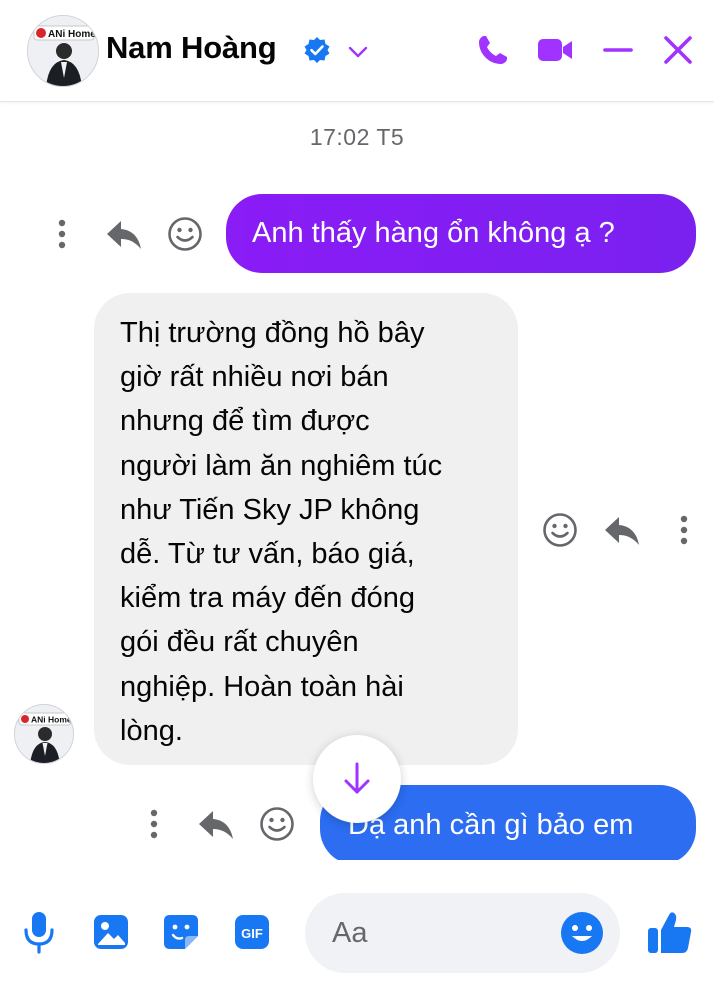 The height and width of the screenshot is (994, 714). I want to click on arrow-down-icon, so click(357, 778).